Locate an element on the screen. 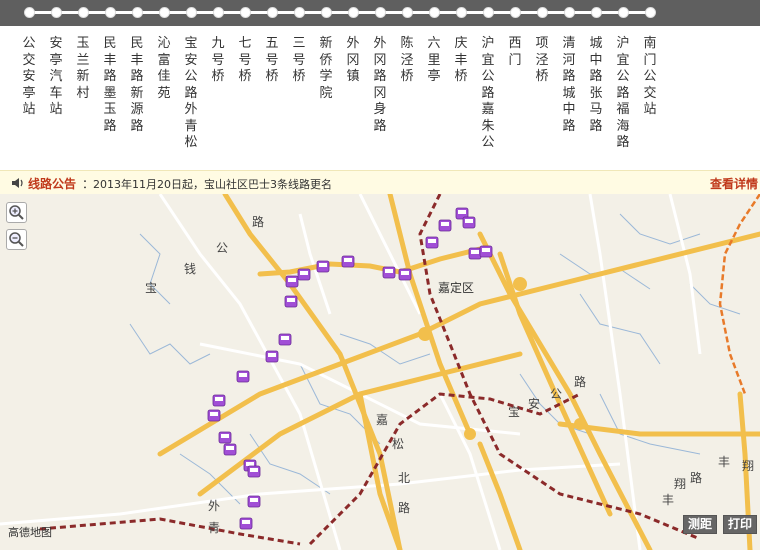 The image size is (760, 550). route-stop-name: 城中路张马路 is located at coordinates (596, 85).